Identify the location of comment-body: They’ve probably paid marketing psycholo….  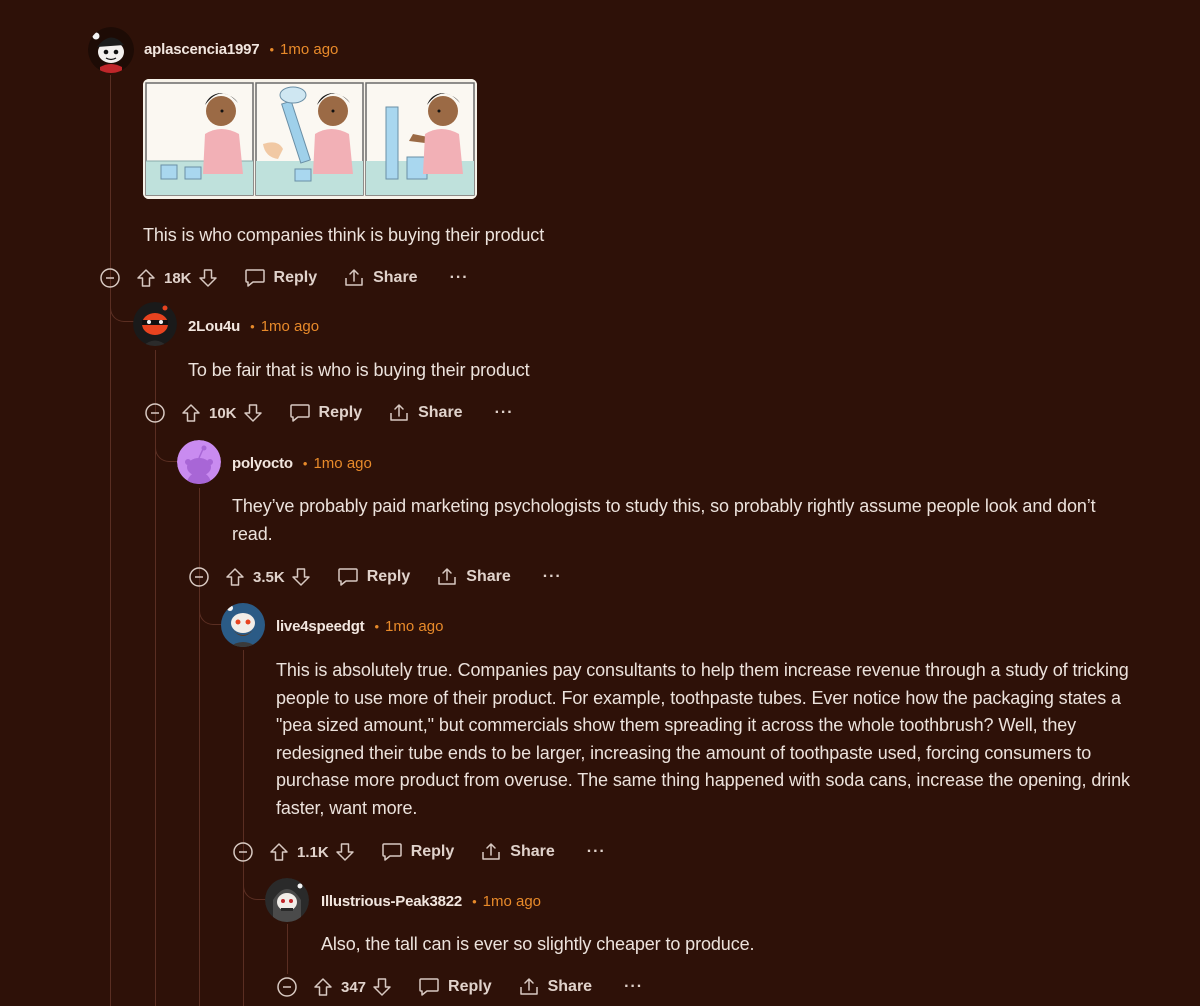
(664, 520).